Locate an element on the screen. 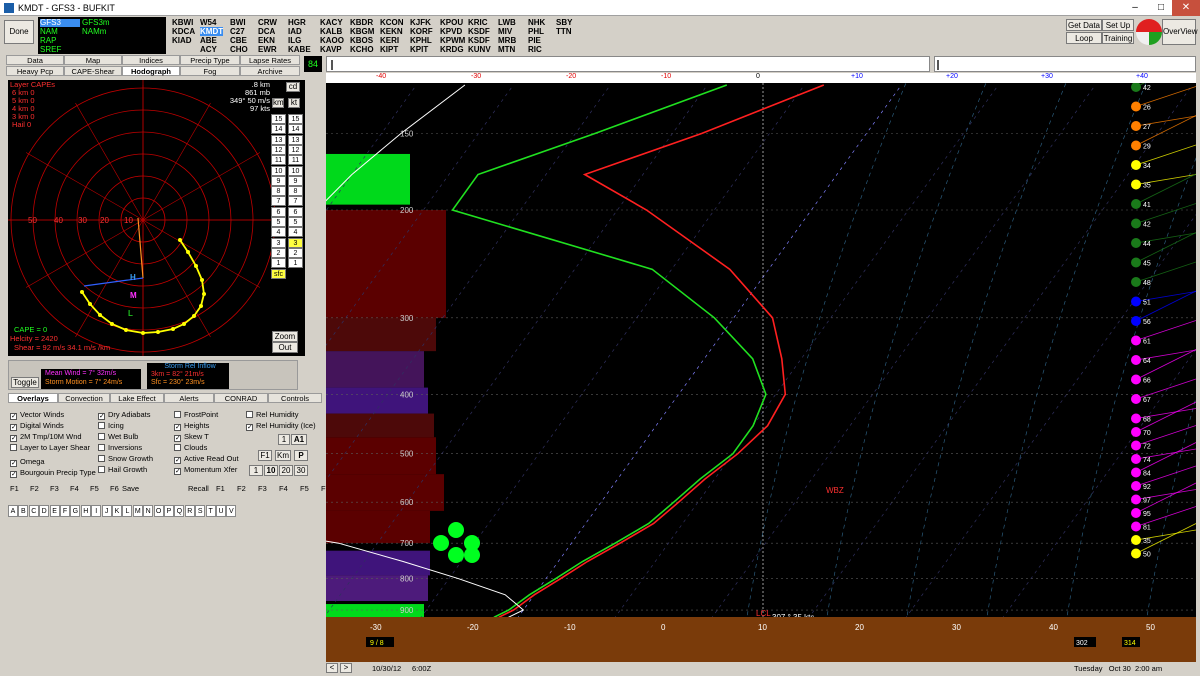  station-kpou: KPOU is located at coordinates (451, 22).